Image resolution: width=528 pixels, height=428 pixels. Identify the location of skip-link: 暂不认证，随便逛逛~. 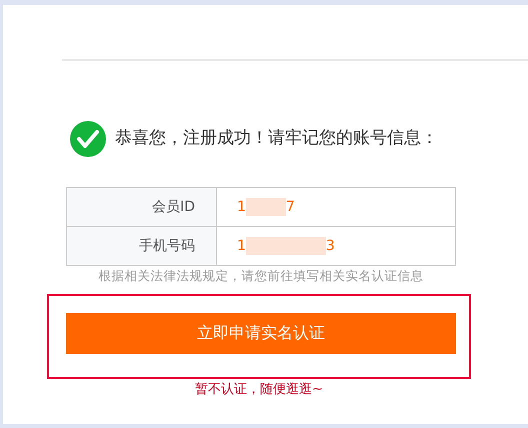
(259, 389).